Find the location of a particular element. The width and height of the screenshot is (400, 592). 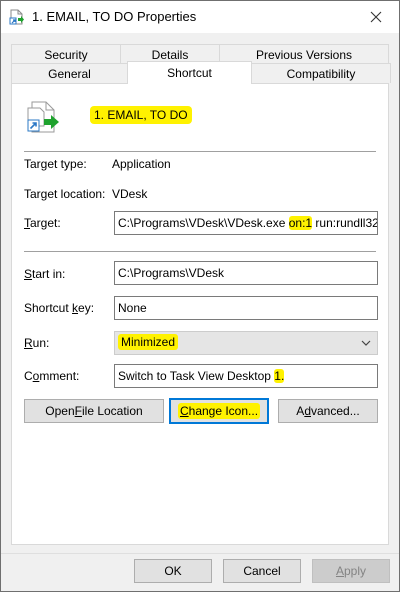

target-highlight: on:1 is located at coordinates (300, 223).